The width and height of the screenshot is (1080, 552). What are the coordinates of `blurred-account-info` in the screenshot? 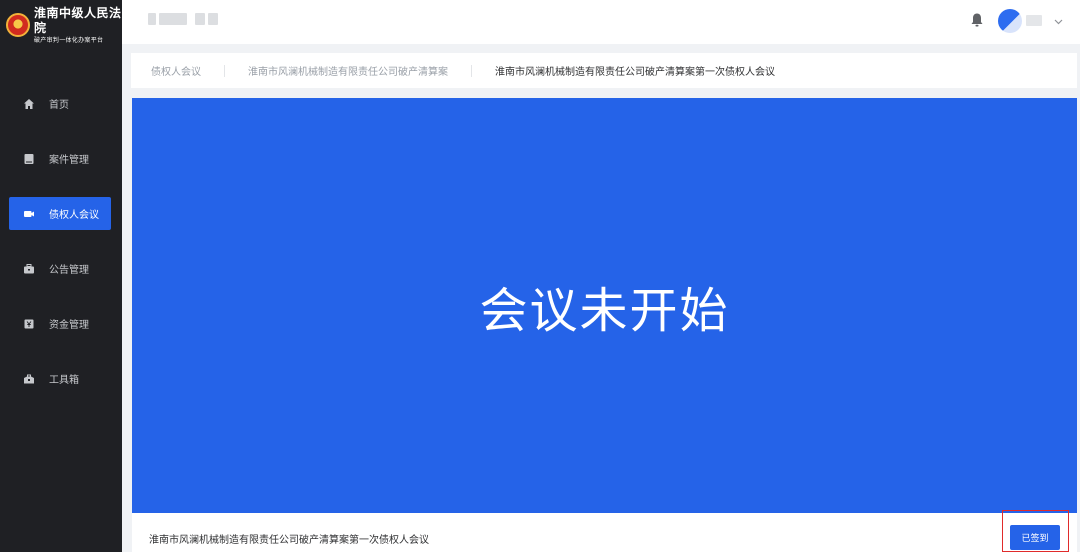 It's located at (183, 19).